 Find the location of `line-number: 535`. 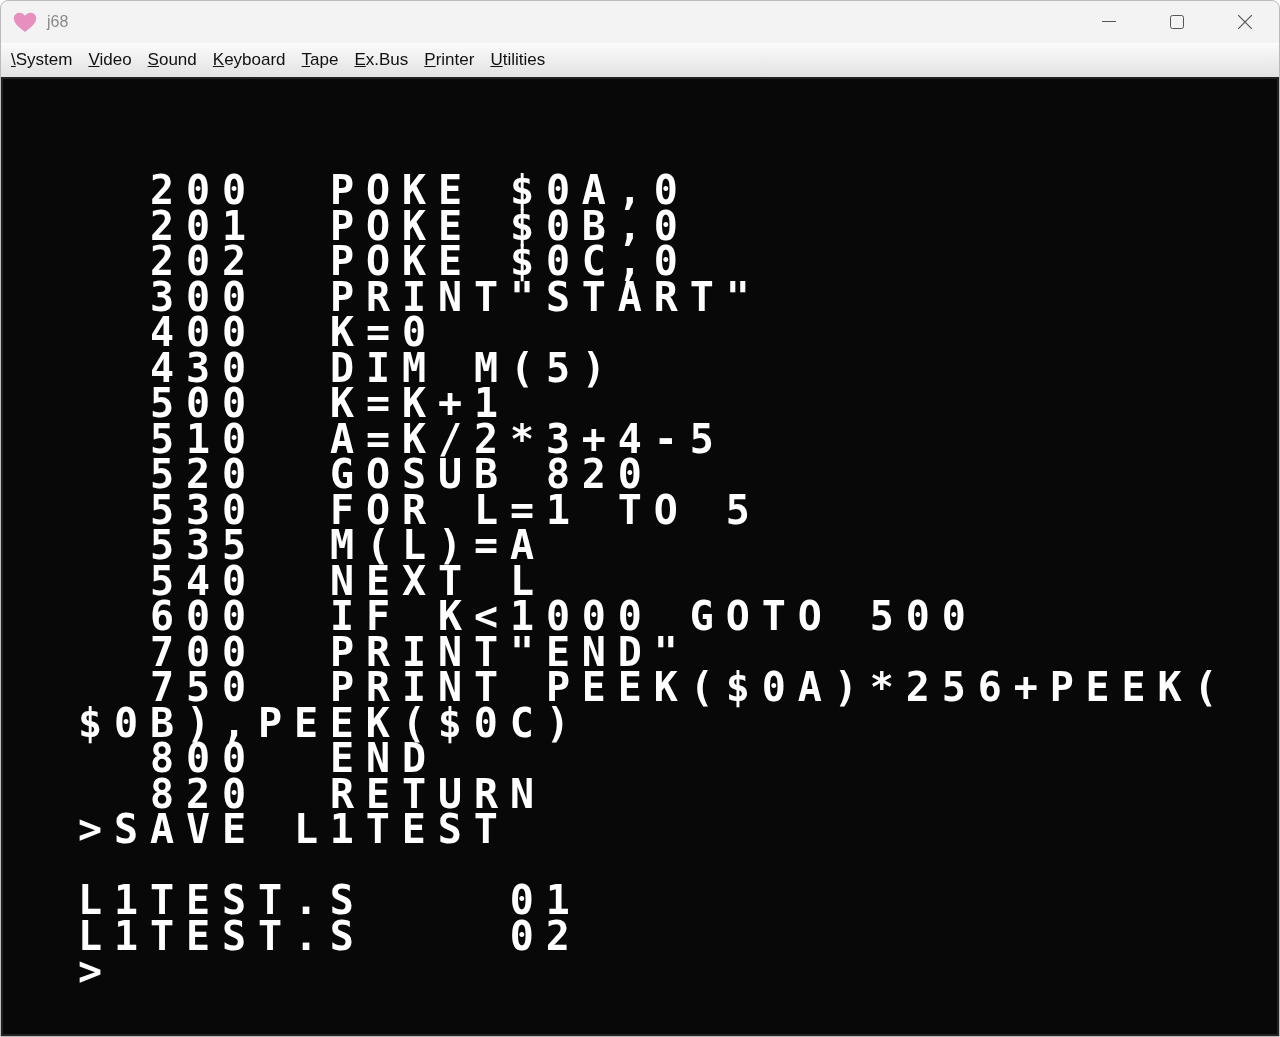

line-number: 535 is located at coordinates (204, 546).